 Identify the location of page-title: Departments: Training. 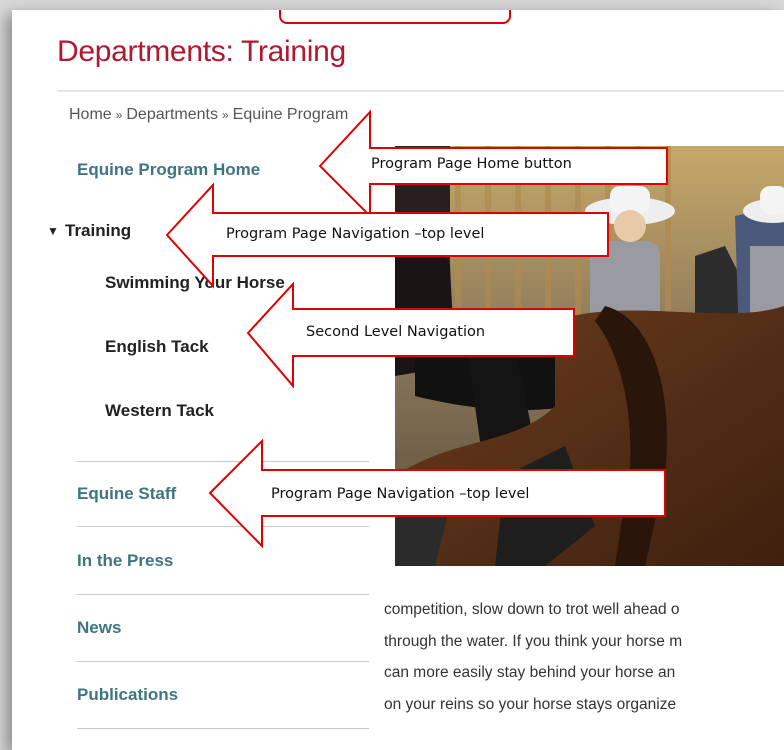
(201, 51).